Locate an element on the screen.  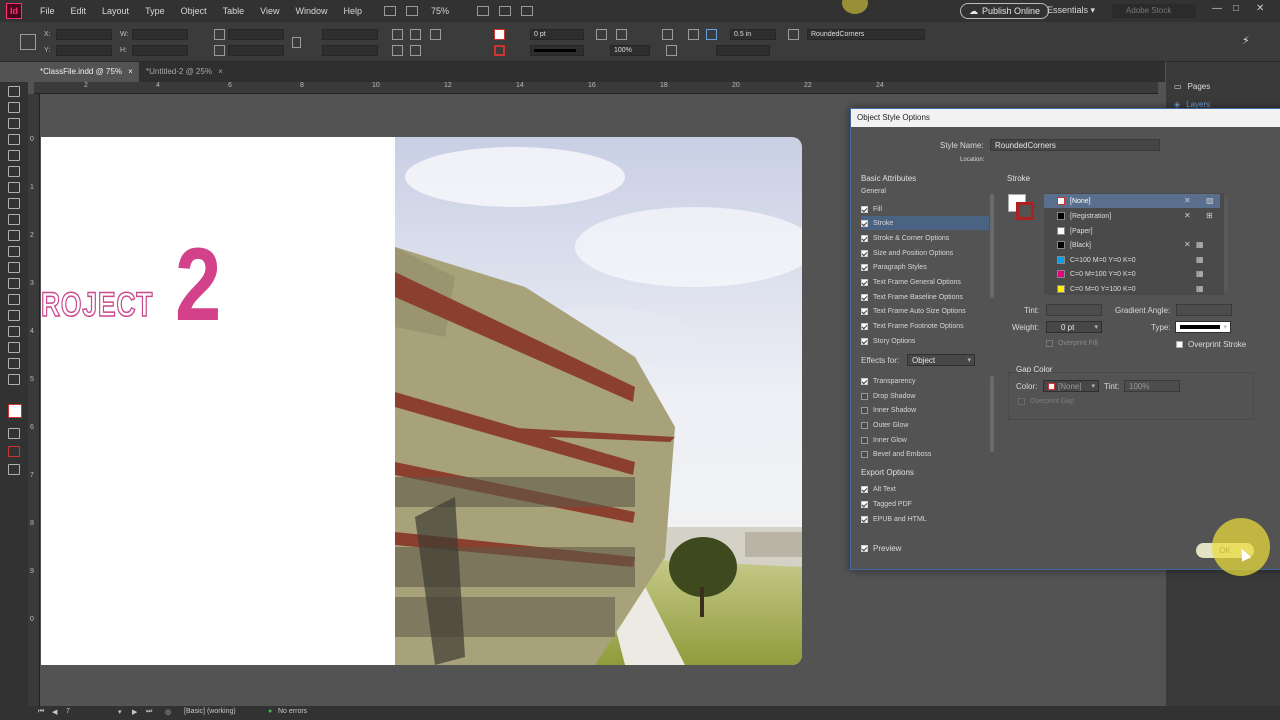
effect-drop-shadow: Drop Shadow is located at coordinates (925, 396).